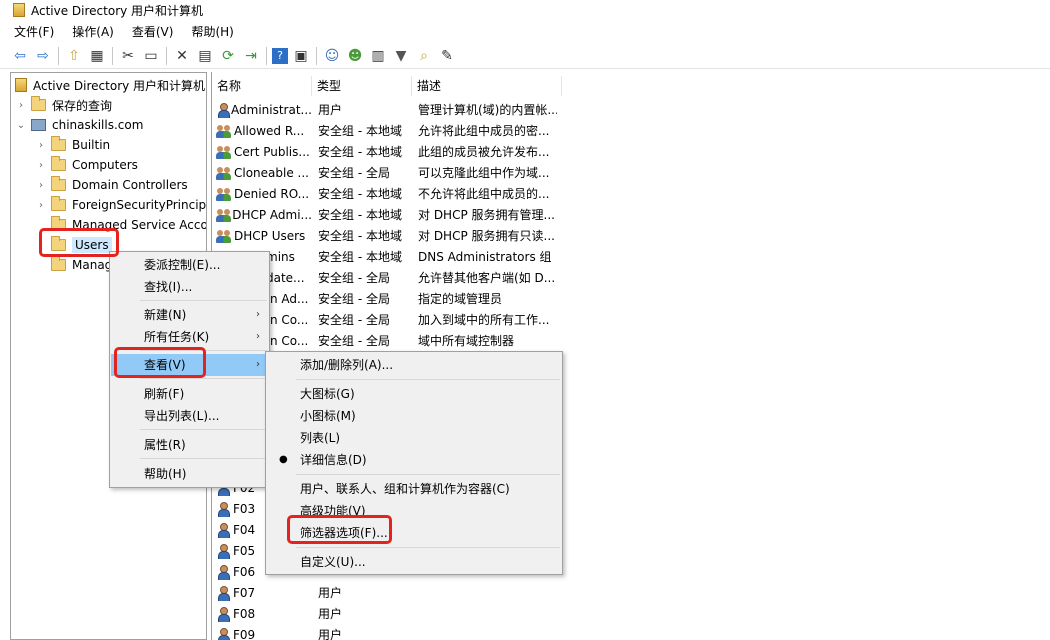 Image resolution: width=1050 pixels, height=640 pixels. I want to click on forward-icon: ⇨, so click(43, 56).